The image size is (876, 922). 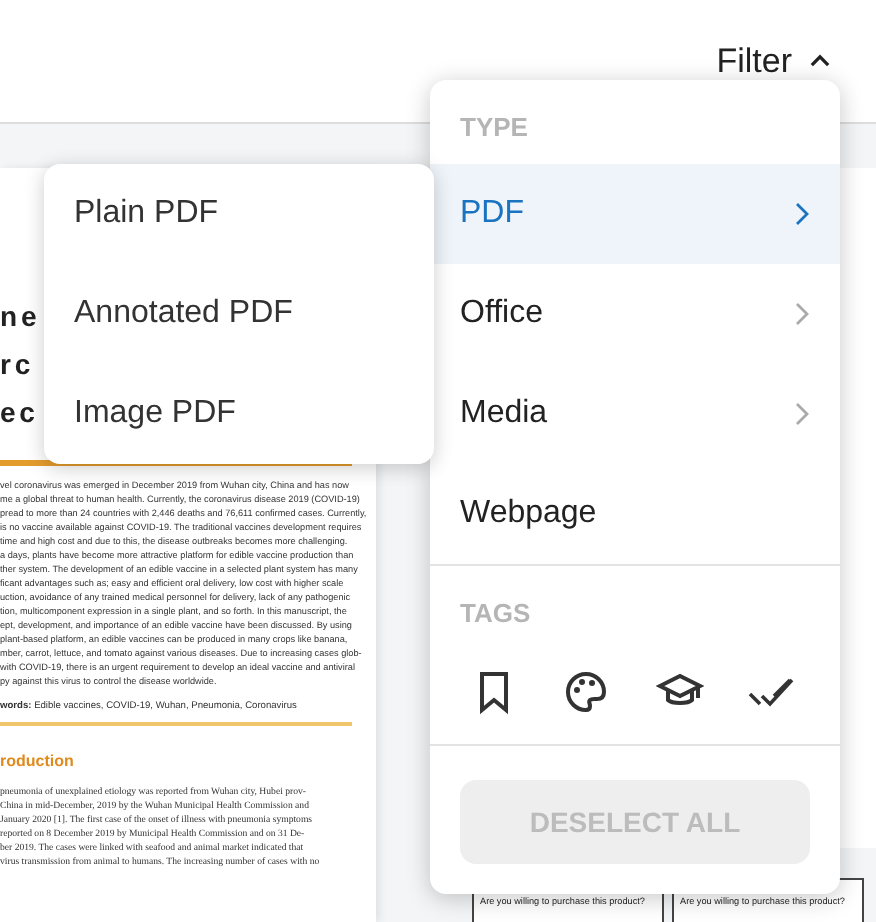 I want to click on menu-item: Media, so click(x=635, y=413).